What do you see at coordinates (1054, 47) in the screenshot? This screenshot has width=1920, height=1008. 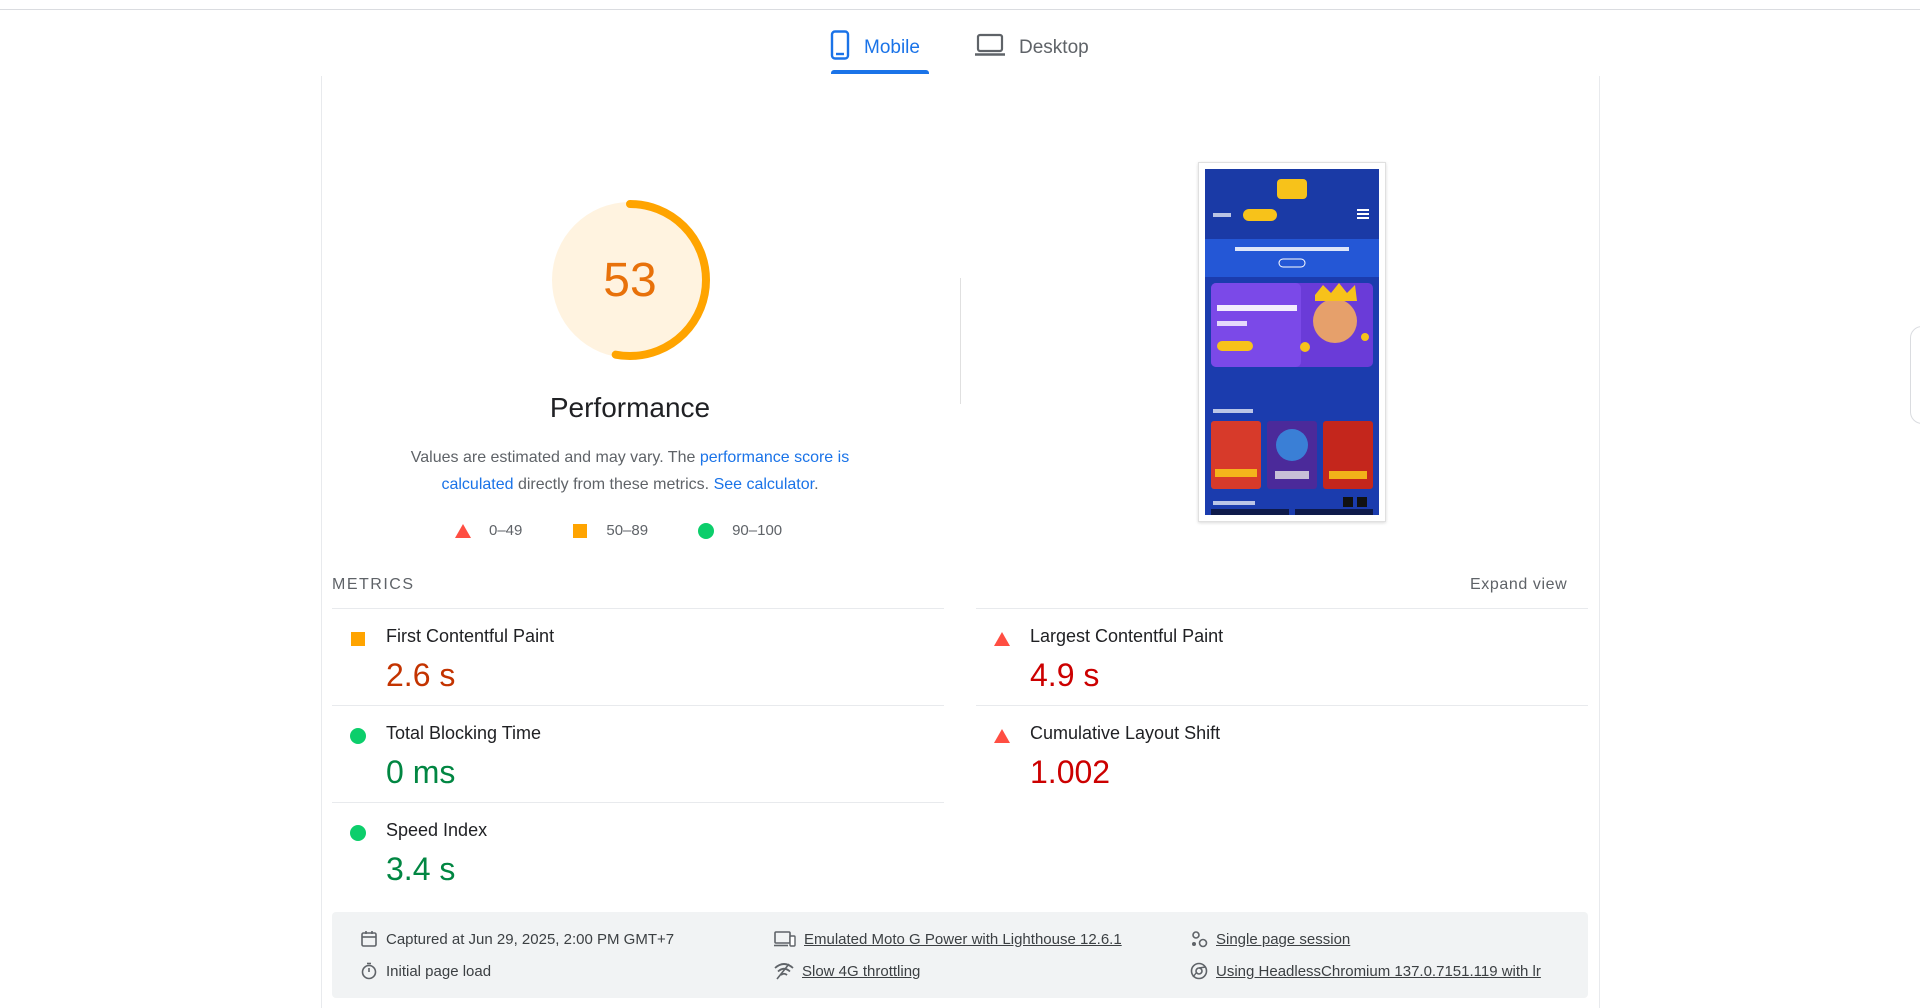 I see `tab-desktop-label: Desktop` at bounding box center [1054, 47].